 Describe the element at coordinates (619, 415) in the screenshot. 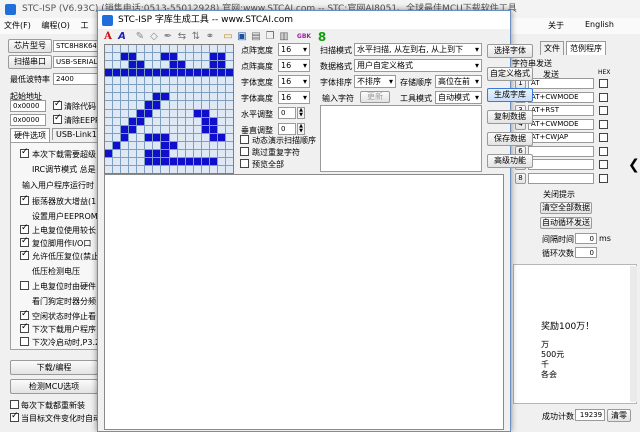

I see `reset-count-button: 清零` at that location.